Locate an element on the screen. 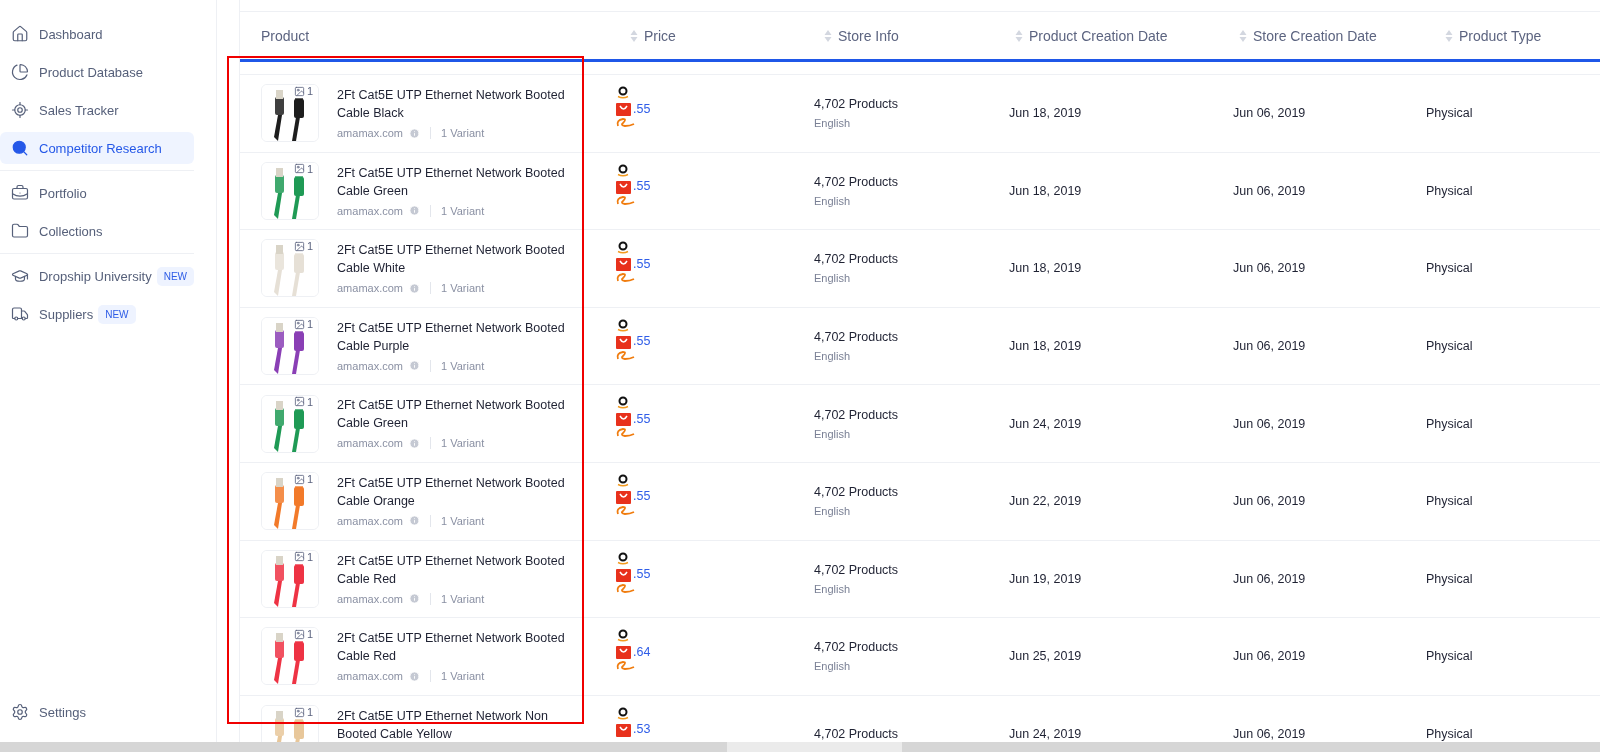 Image resolution: width=1600 pixels, height=752 pixels. table-cell-text: Jun 19, 2019 is located at coordinates (1045, 578).